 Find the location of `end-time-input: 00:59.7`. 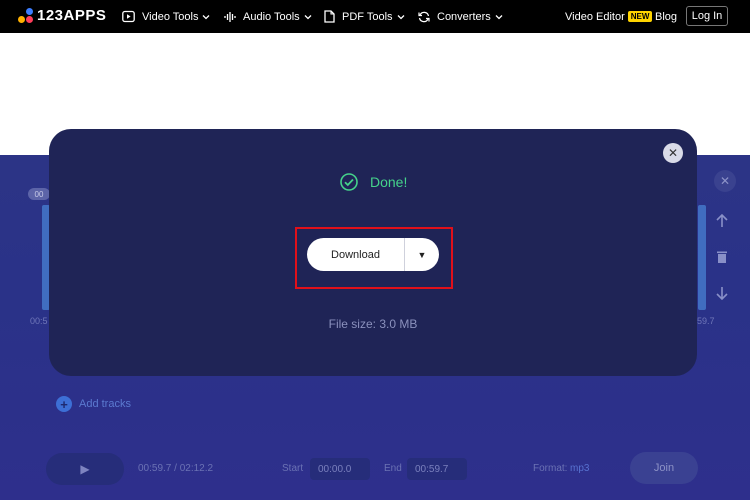

end-time-input: 00:59.7 is located at coordinates (437, 469).